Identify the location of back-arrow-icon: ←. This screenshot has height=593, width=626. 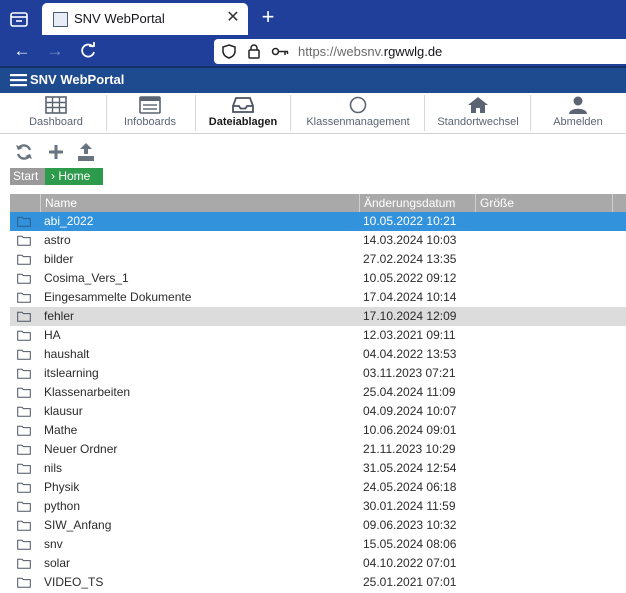
(22, 51).